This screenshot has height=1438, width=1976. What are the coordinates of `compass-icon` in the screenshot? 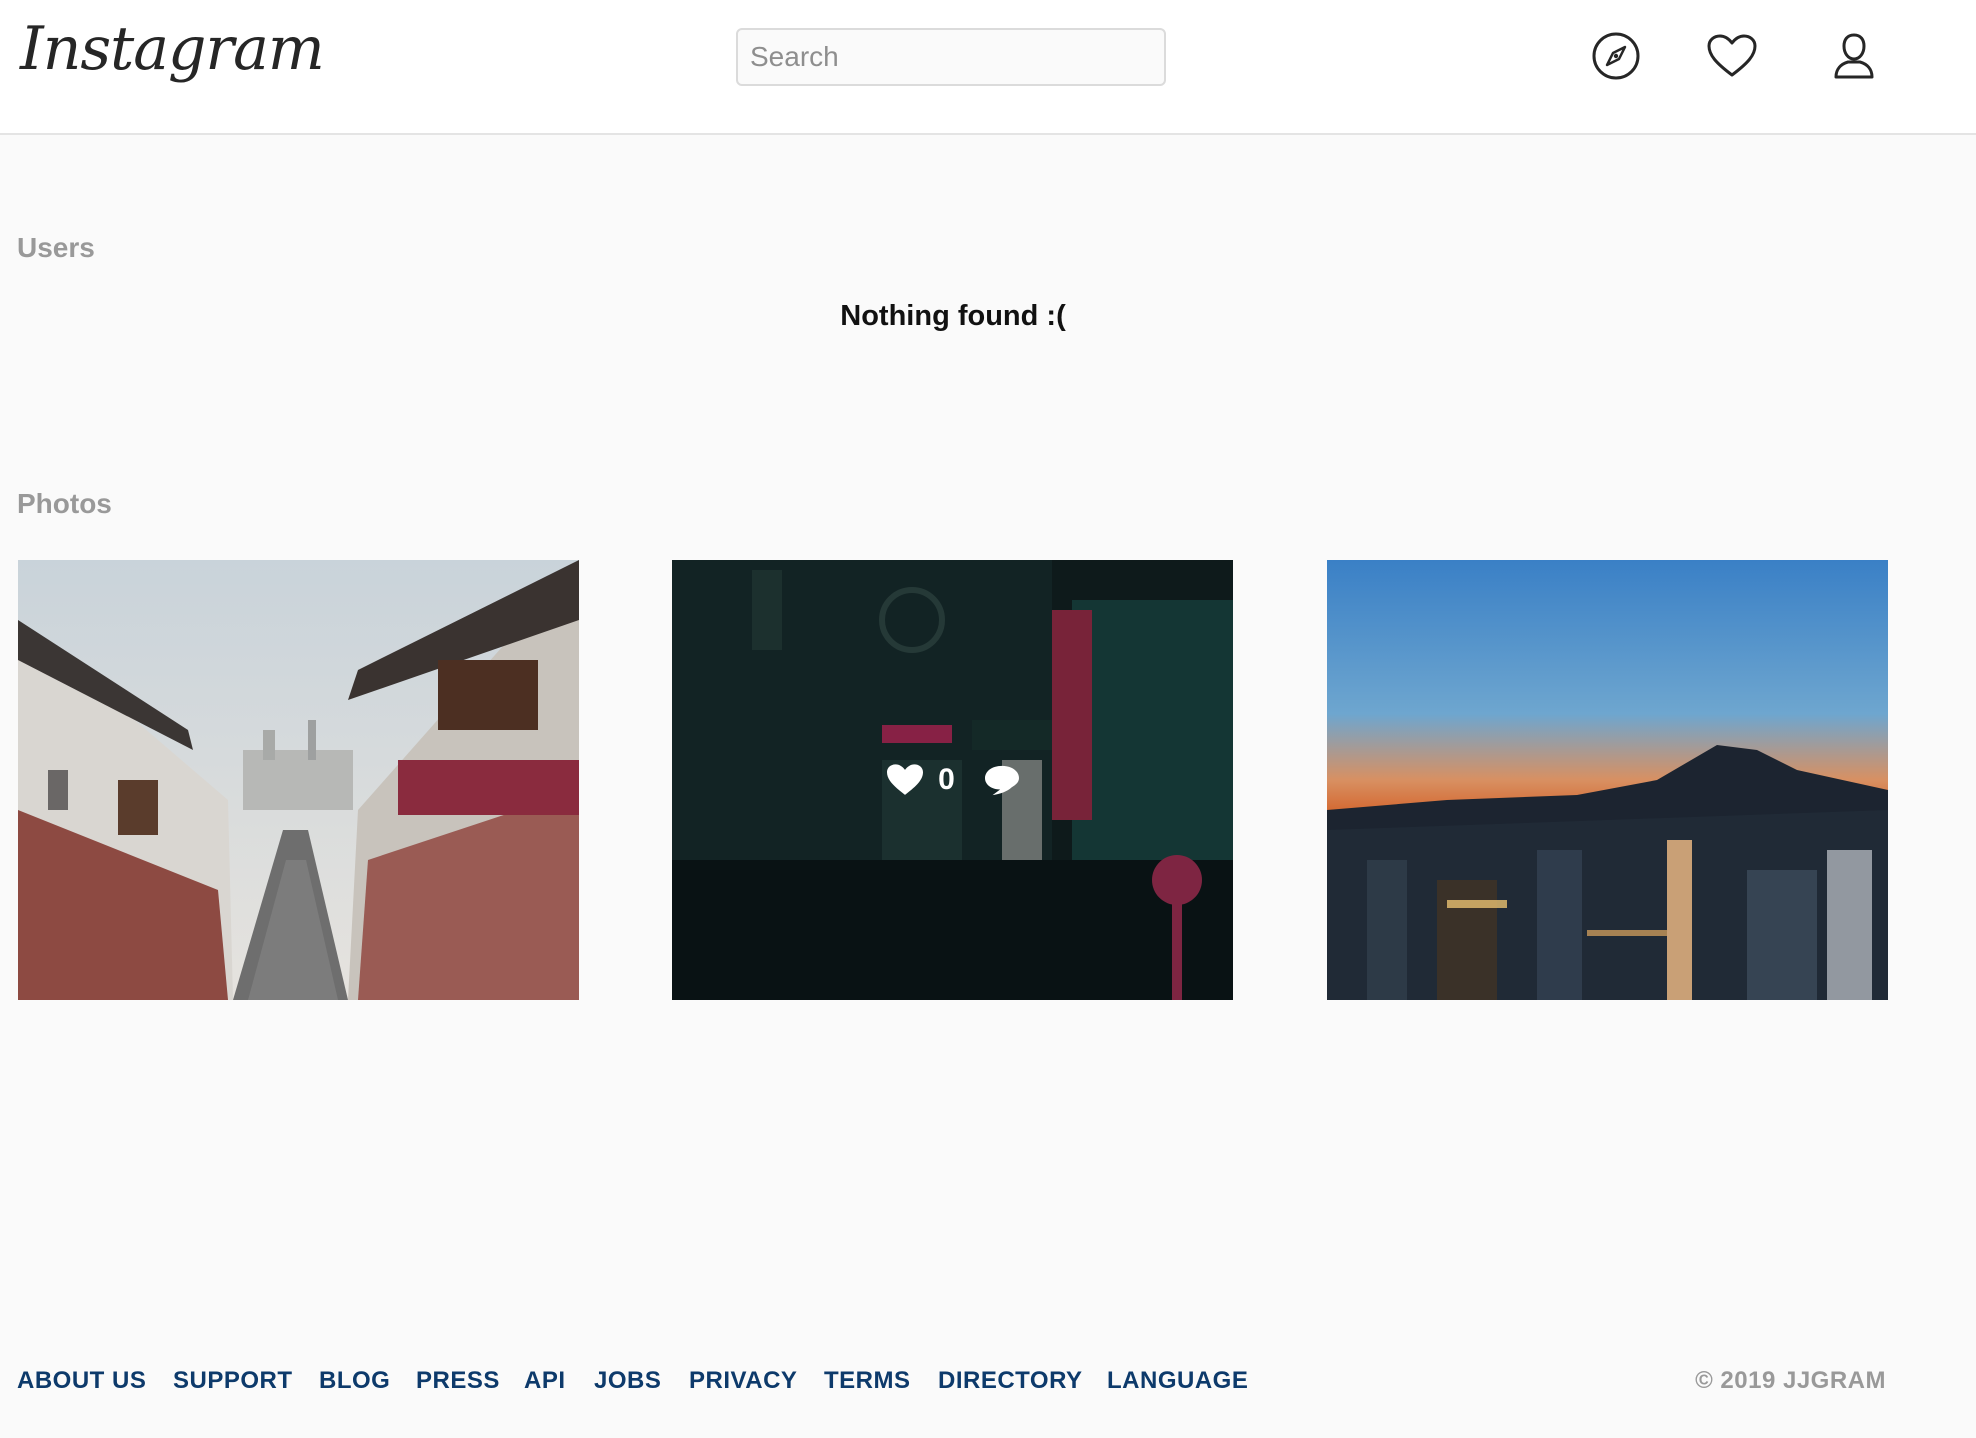 It's located at (1616, 56).